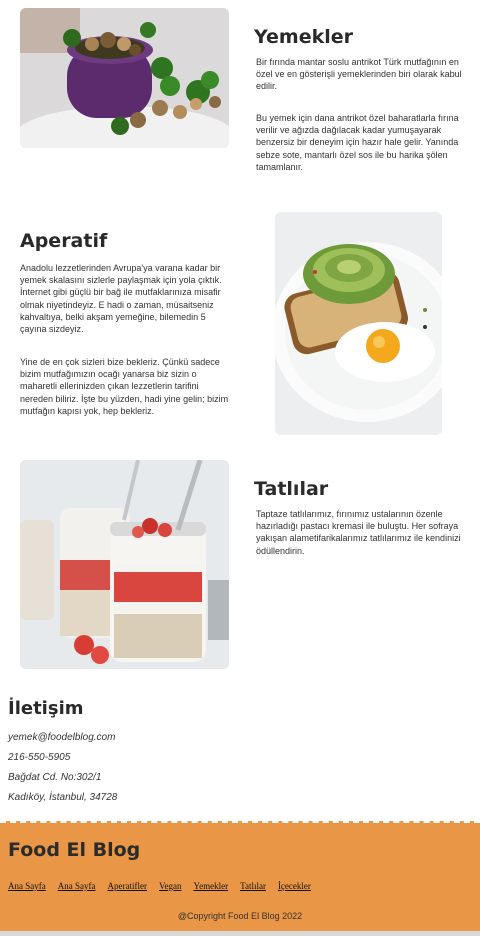 The image size is (480, 936). I want to click on avocado-toast-egg-illustration, so click(358, 323).